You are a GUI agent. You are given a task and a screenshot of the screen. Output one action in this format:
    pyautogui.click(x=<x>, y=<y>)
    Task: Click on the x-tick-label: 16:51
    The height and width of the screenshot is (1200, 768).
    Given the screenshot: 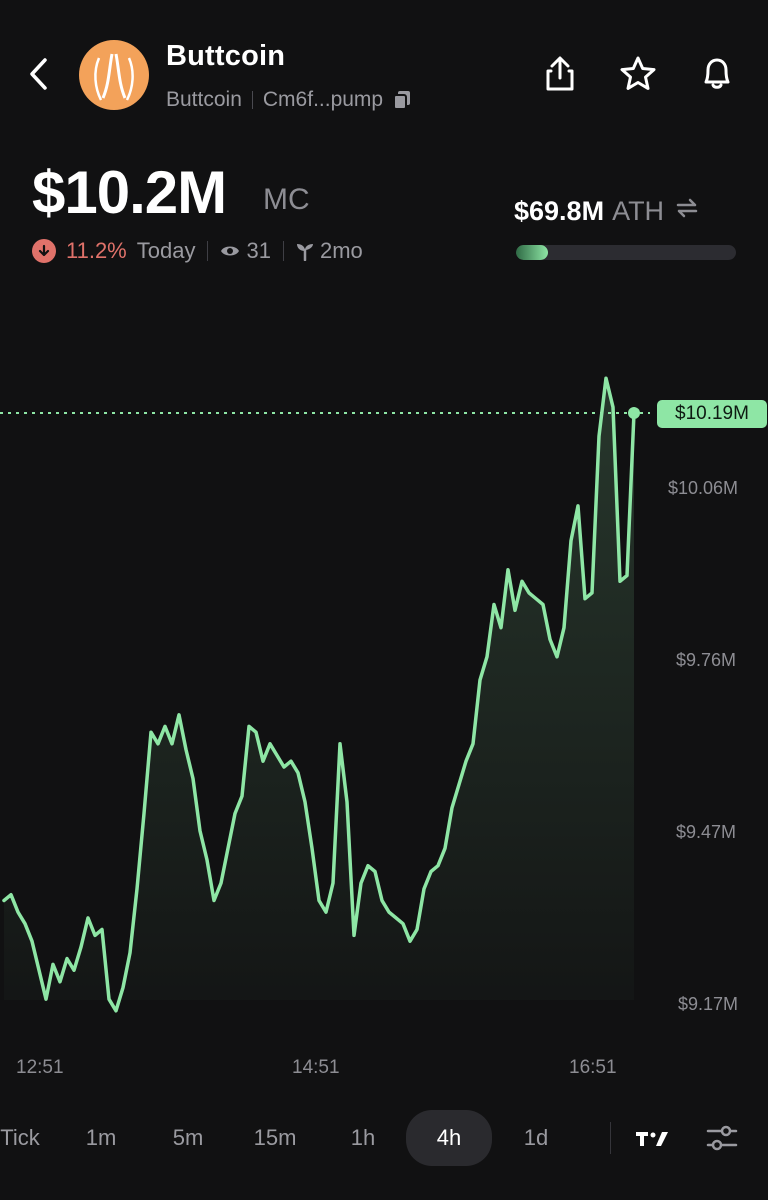 What is the action you would take?
    pyautogui.click(x=593, y=1067)
    